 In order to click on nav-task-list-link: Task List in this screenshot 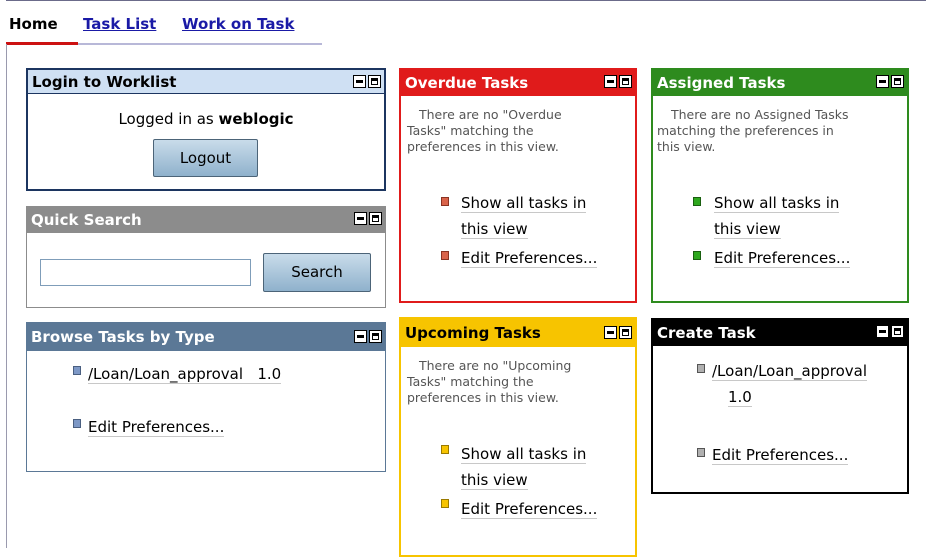, I will do `click(119, 24)`.